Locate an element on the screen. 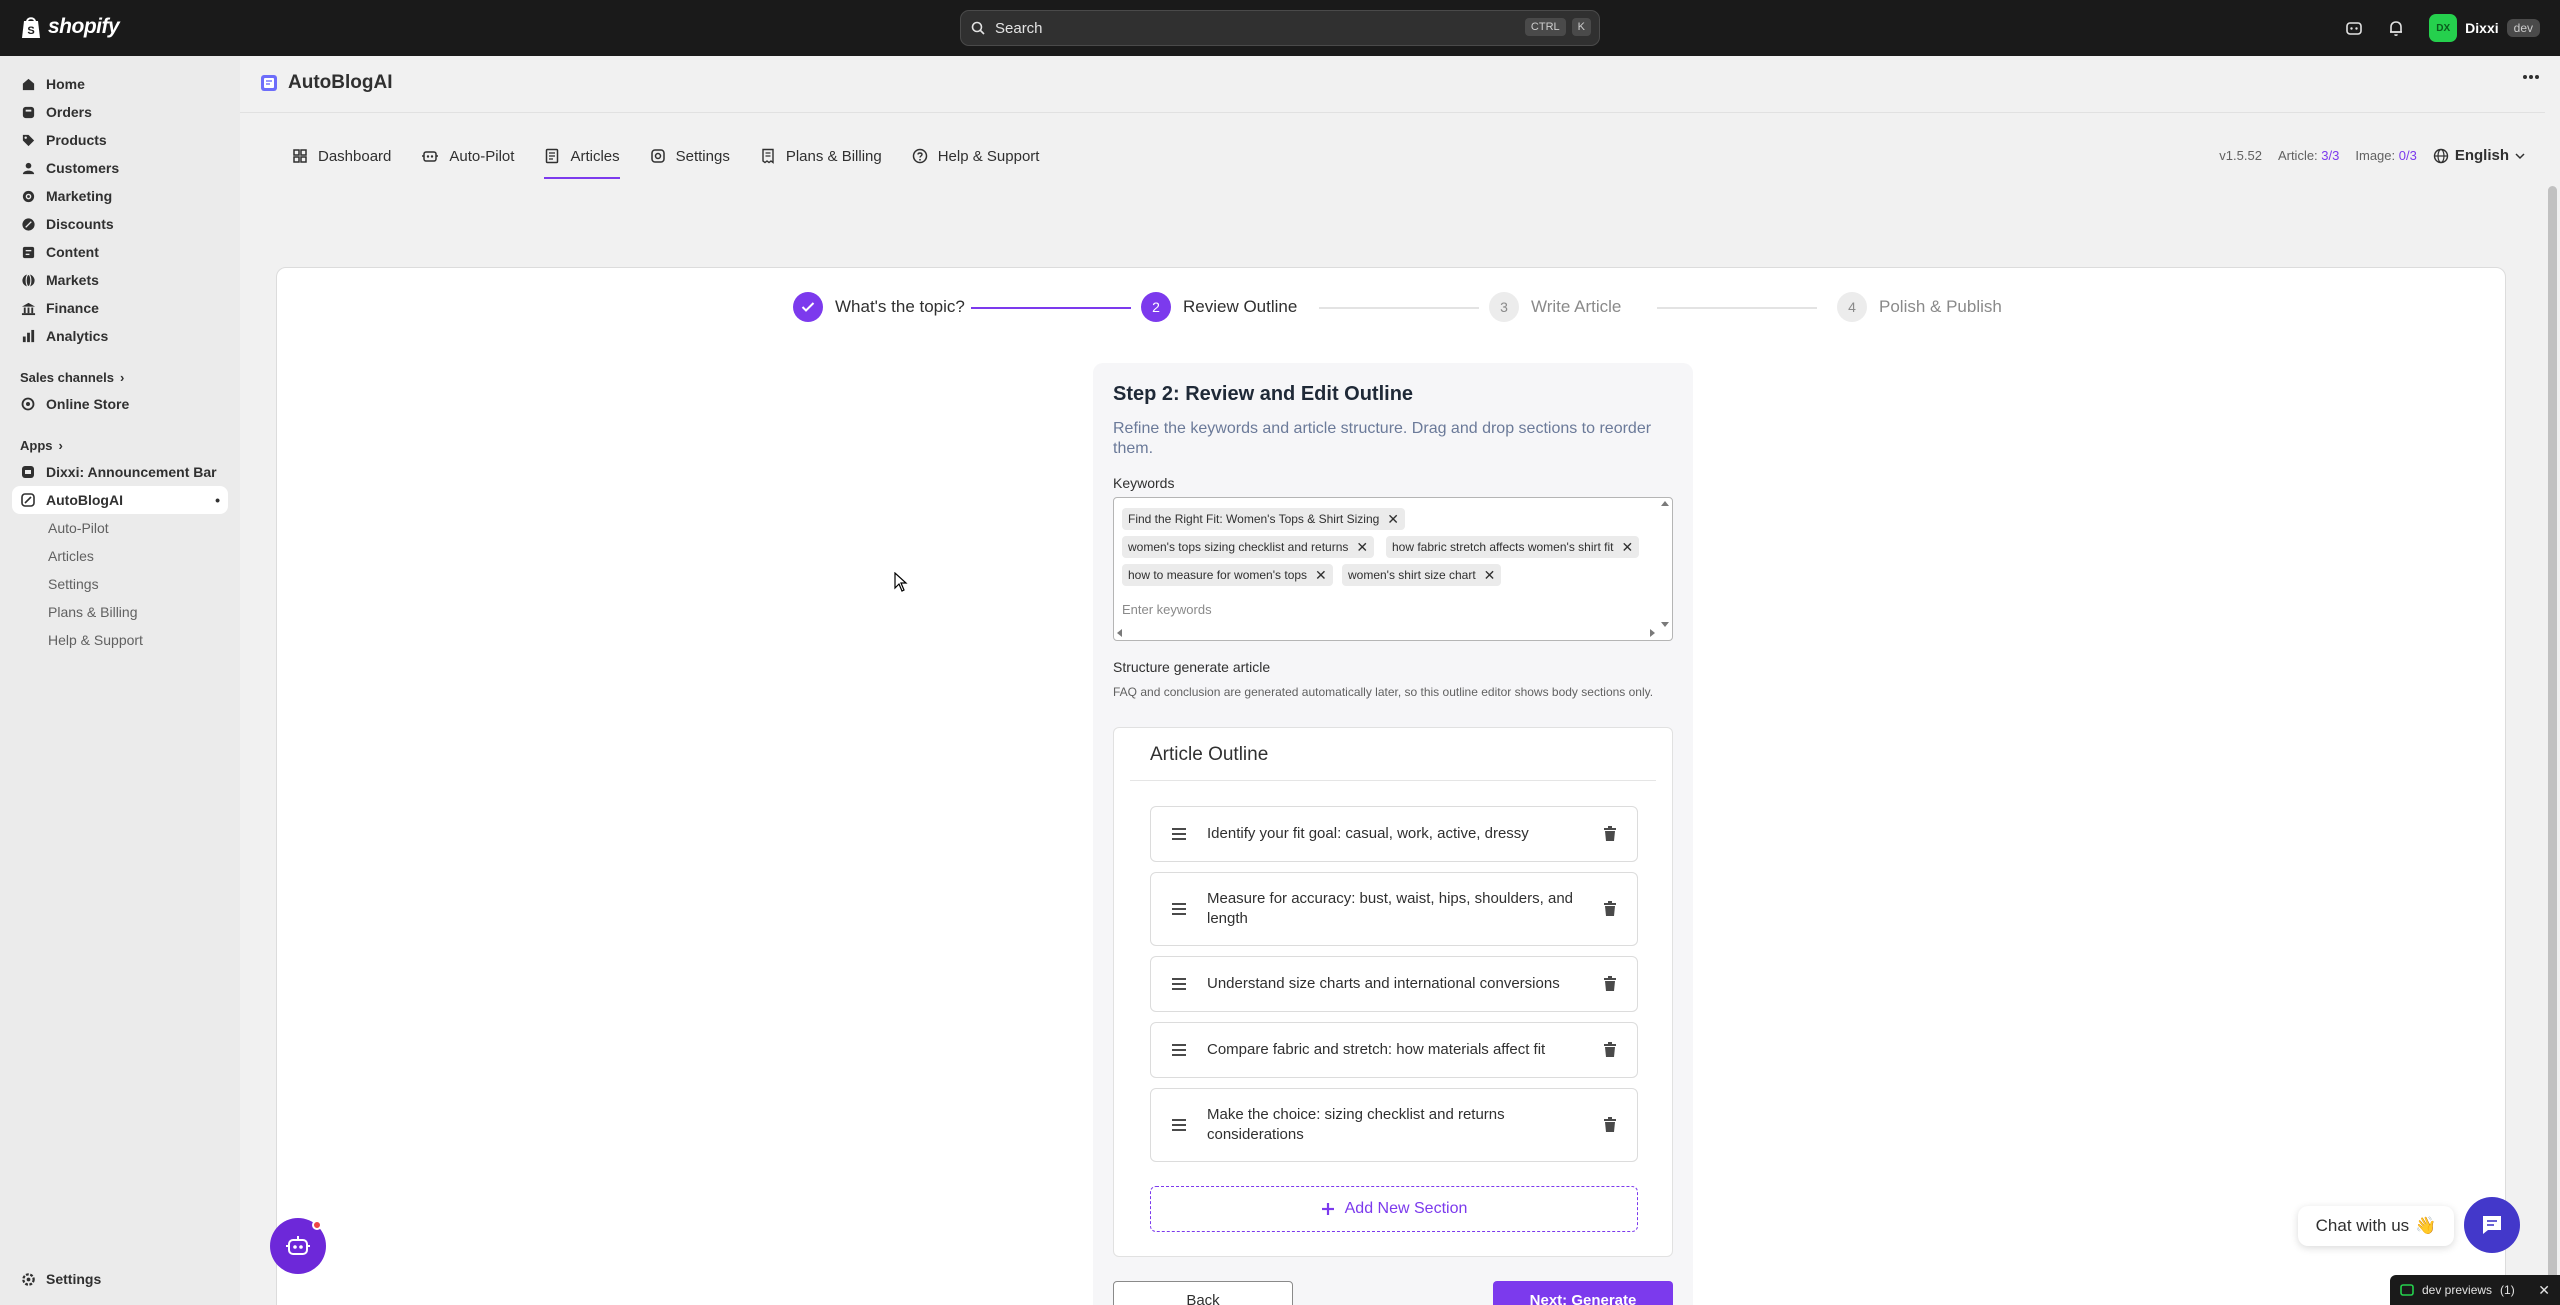  step-polish-publish: 4 Polish & Publish is located at coordinates (1919, 307).